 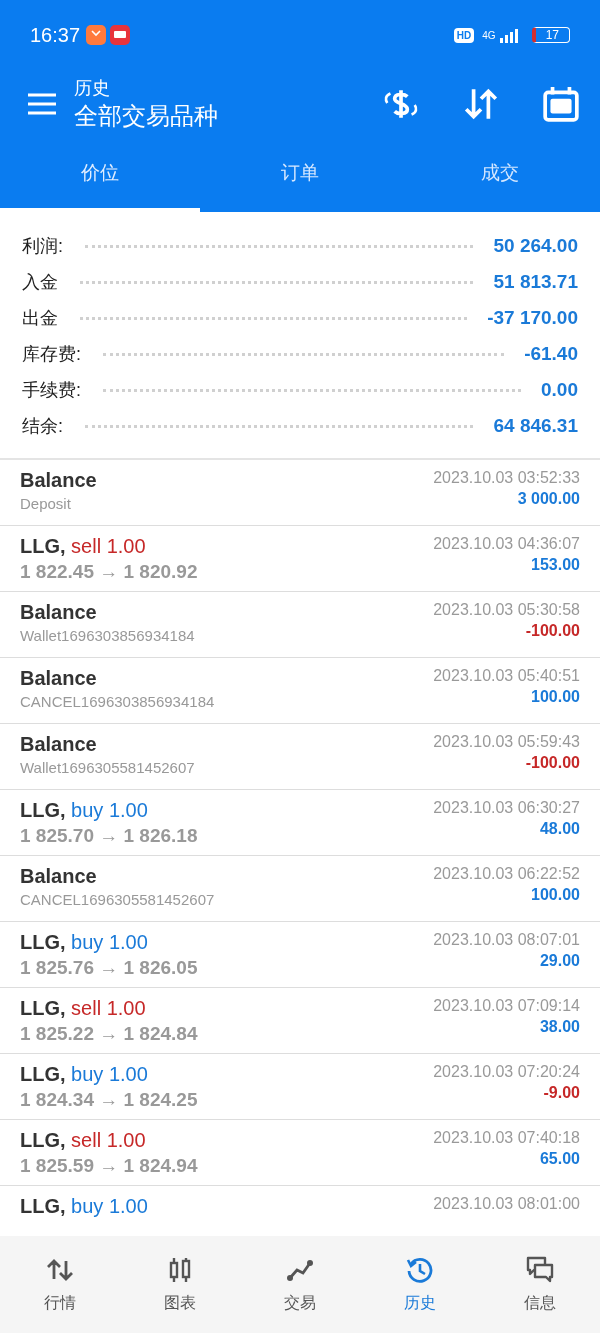 I want to click on summary-value: -37 170.00, so click(x=532, y=318).